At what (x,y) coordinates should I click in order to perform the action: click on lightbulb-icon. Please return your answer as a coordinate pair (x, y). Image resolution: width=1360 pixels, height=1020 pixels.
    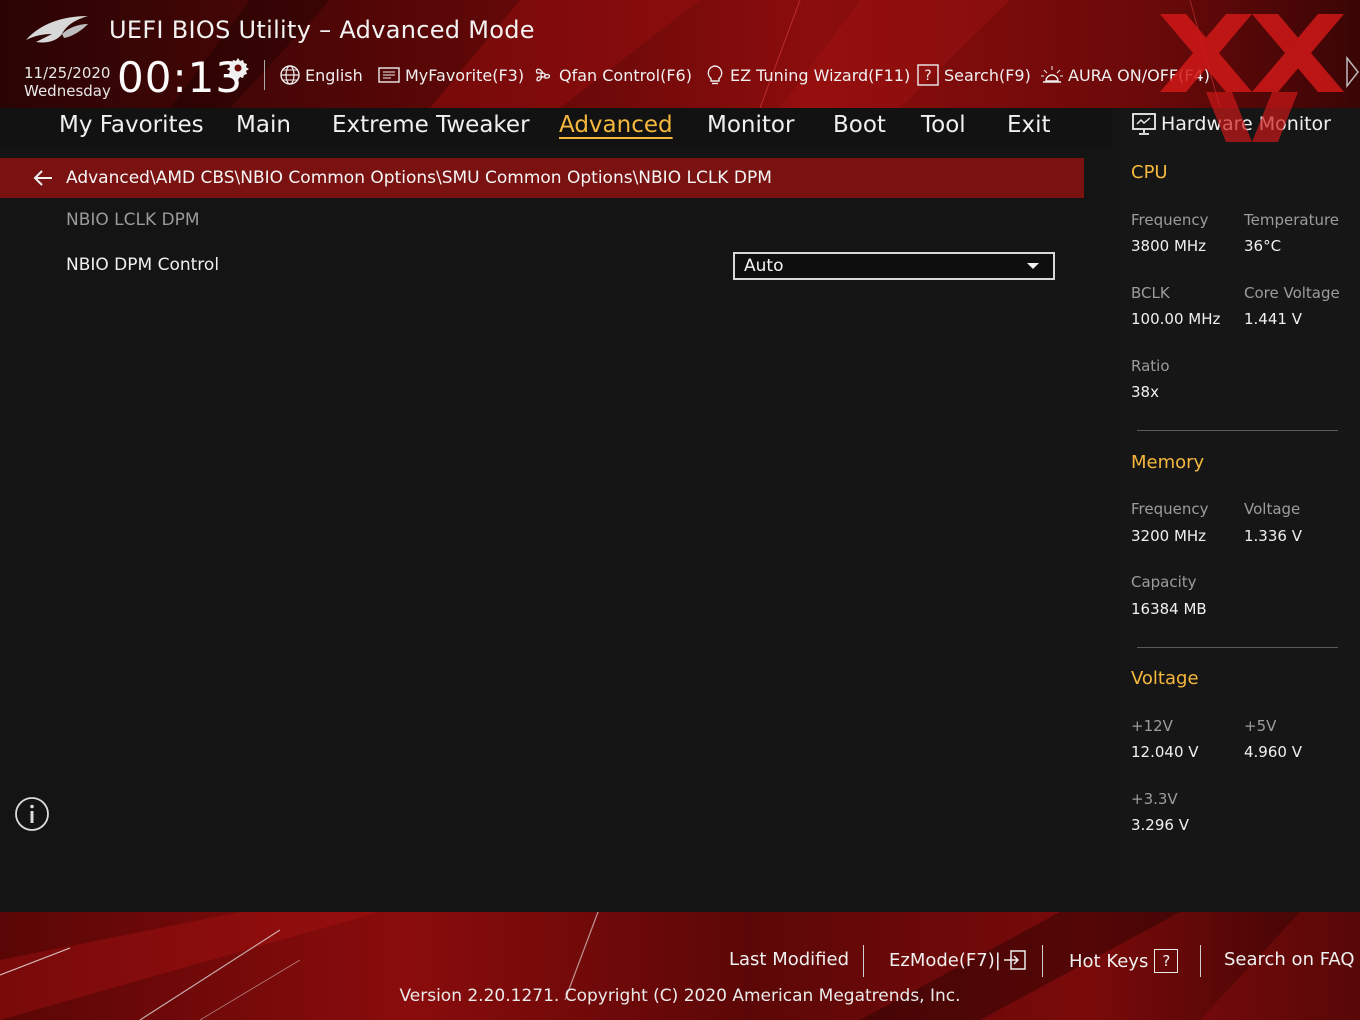
    Looking at the image, I should click on (715, 75).